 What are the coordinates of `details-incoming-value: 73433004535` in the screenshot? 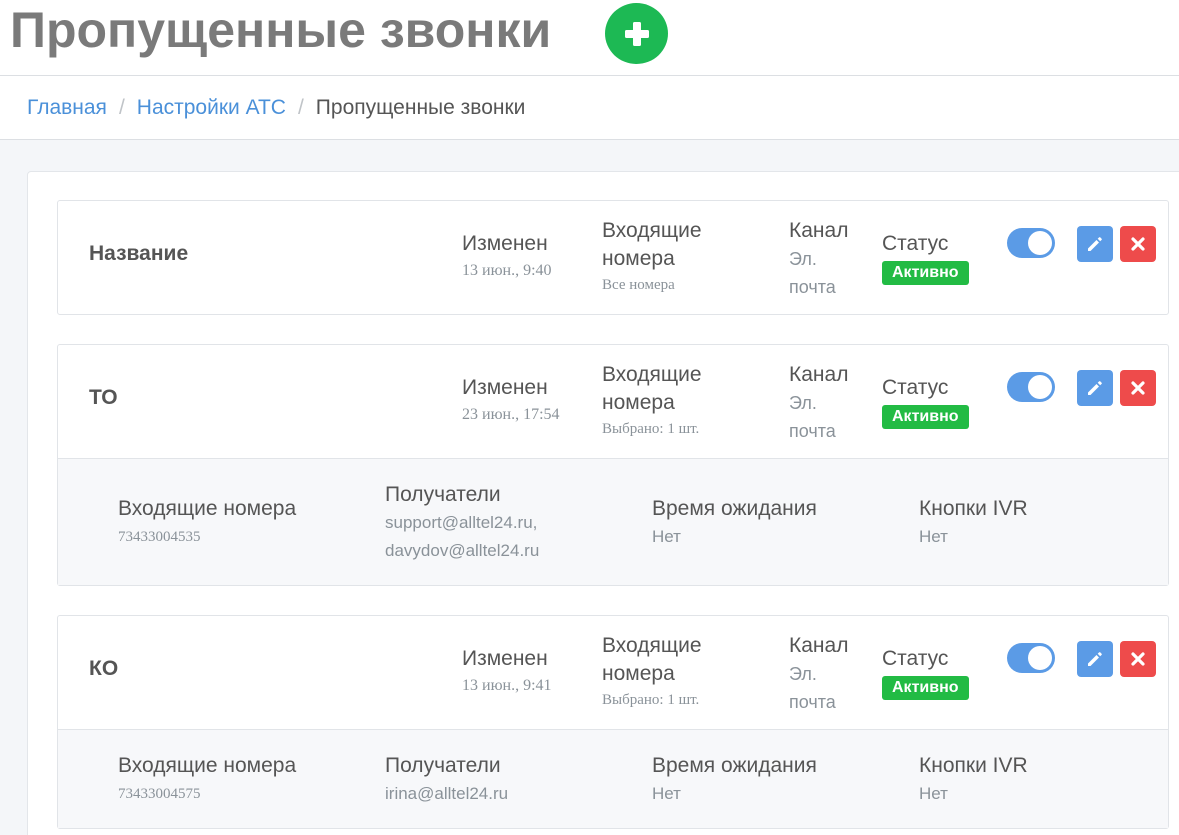 It's located at (159, 537).